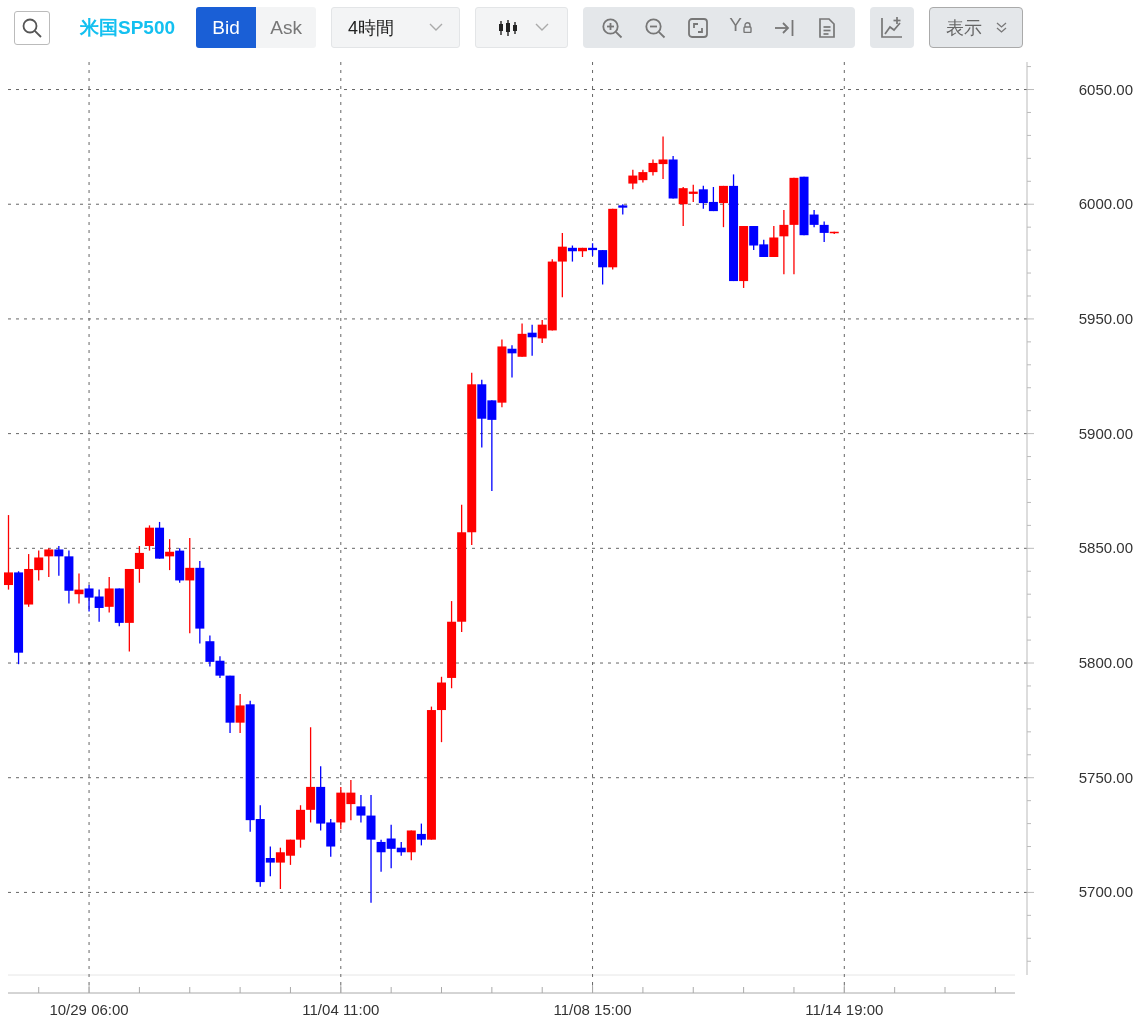 The height and width of the screenshot is (1019, 1135). What do you see at coordinates (89, 1009) in the screenshot?
I see `x-axis-label: 10/29 06:00` at bounding box center [89, 1009].